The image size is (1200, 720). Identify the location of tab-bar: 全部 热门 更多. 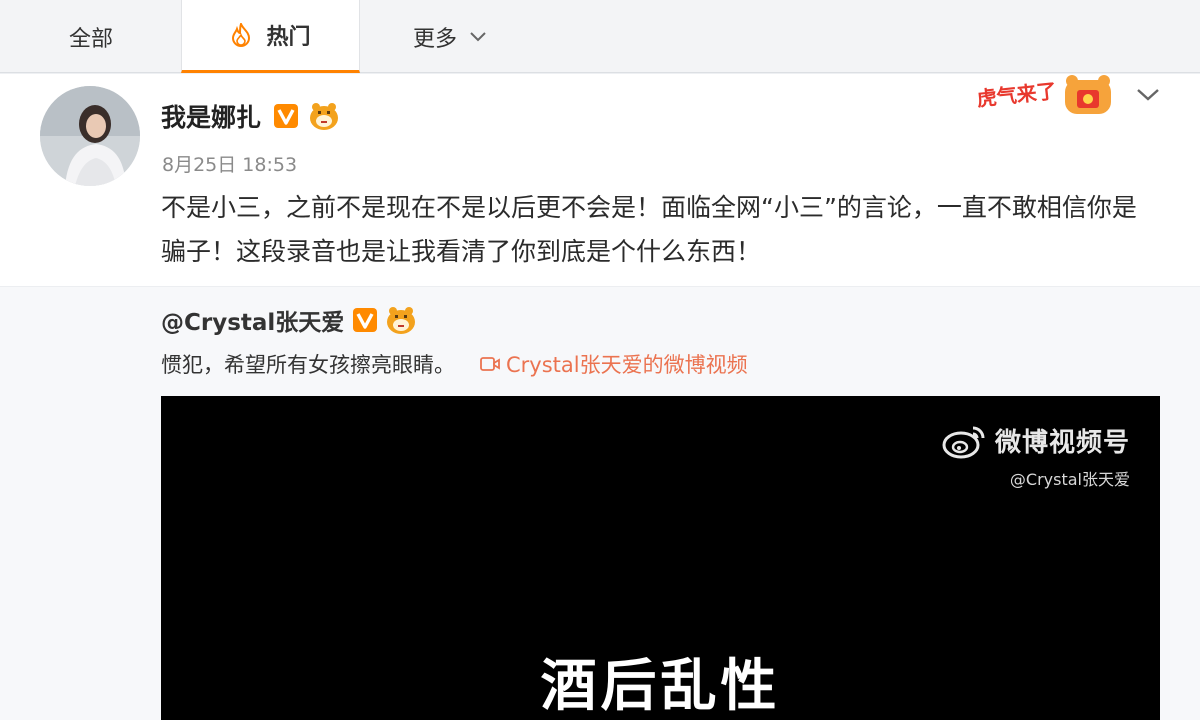
(600, 36).